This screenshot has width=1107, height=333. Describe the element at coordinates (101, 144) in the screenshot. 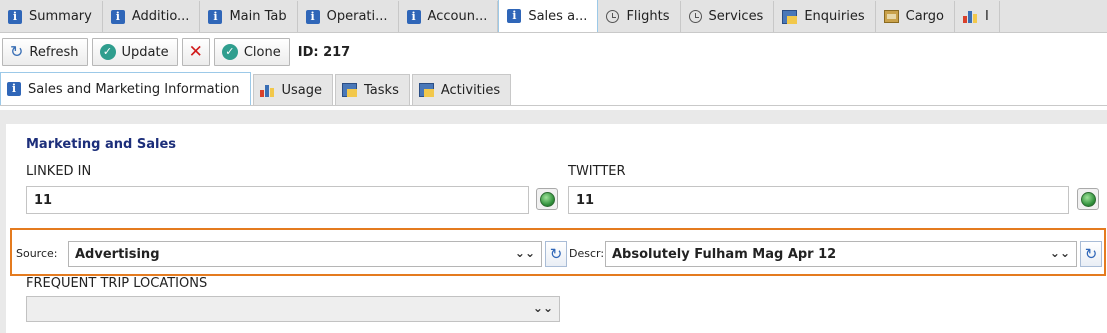

I see `section-title: Marketing and Sales` at that location.